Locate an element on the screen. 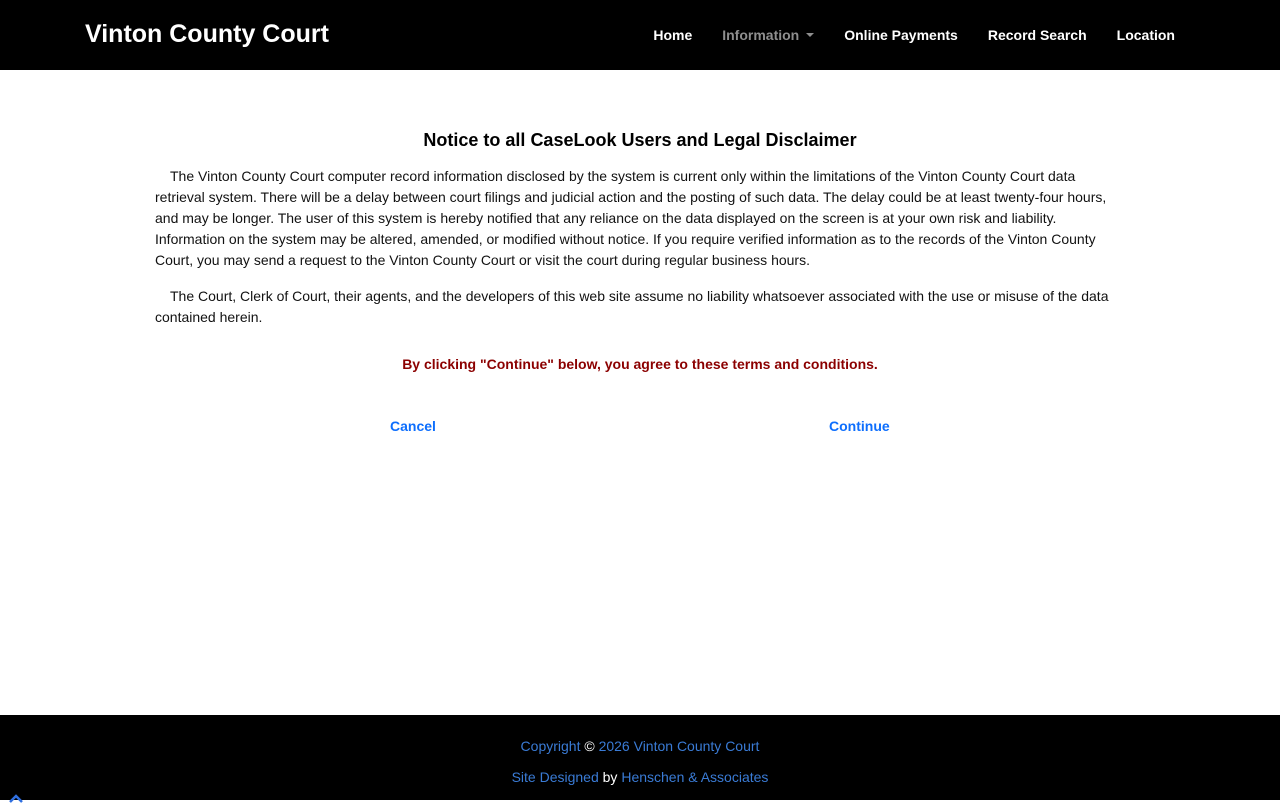  chevron-up-icon is located at coordinates (16, 798).